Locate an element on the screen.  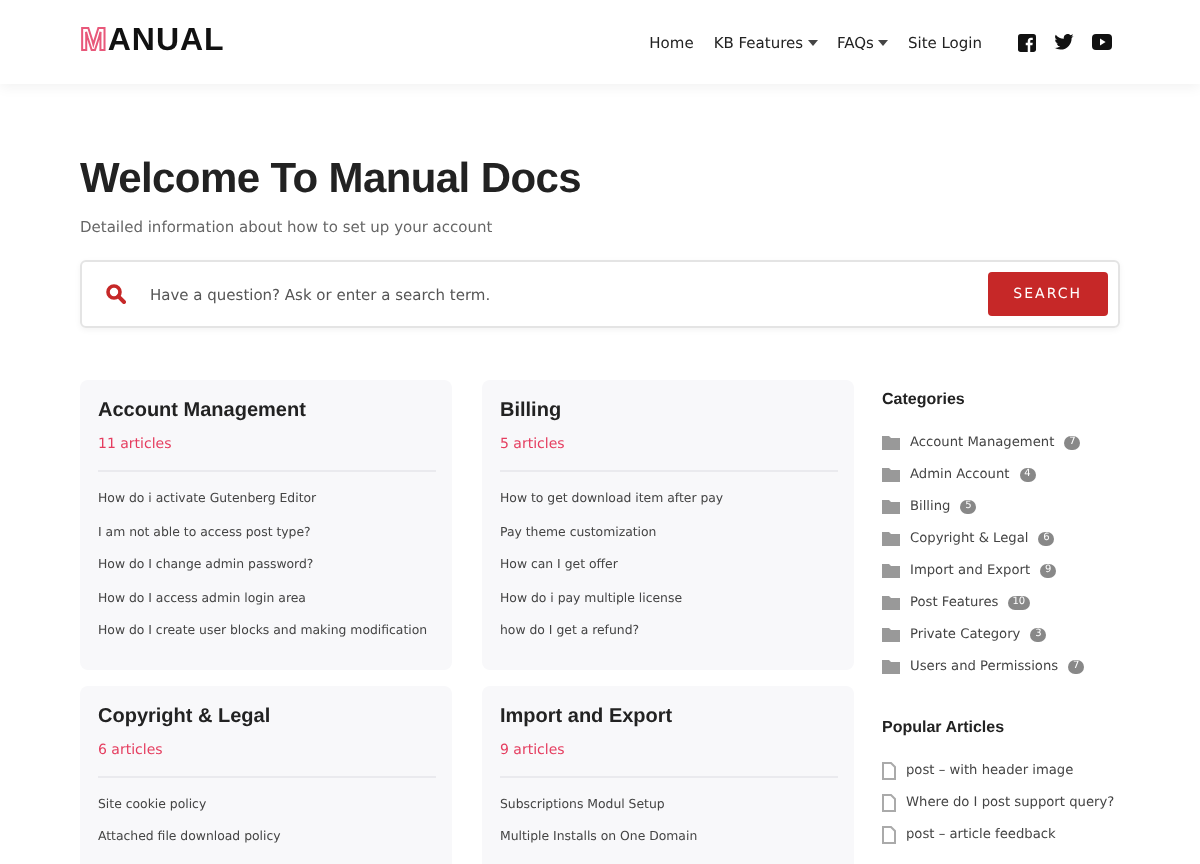
search-icon is located at coordinates (116, 294).